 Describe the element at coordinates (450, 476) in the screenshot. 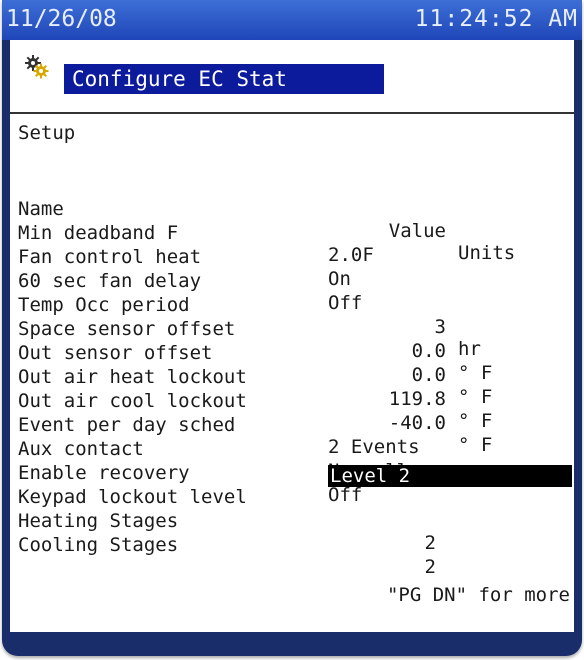

I see `selected-value-field: Level 2` at that location.